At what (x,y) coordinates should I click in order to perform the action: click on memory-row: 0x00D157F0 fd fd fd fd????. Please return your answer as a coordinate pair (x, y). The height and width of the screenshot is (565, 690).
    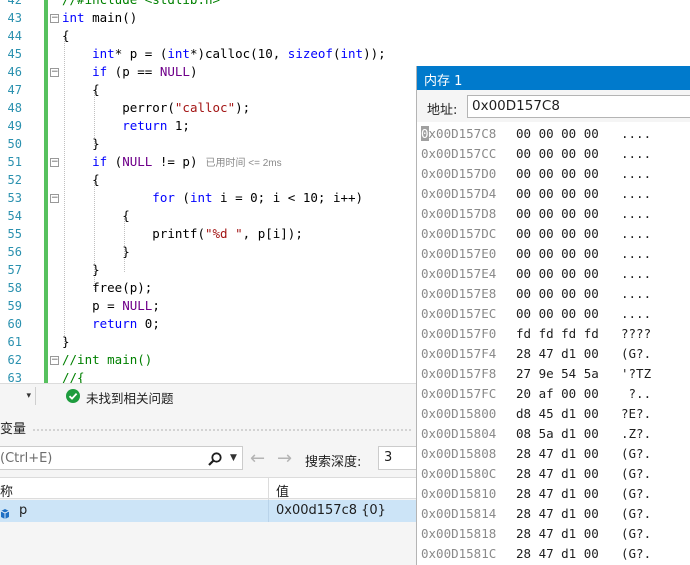
    Looking at the image, I should click on (553, 334).